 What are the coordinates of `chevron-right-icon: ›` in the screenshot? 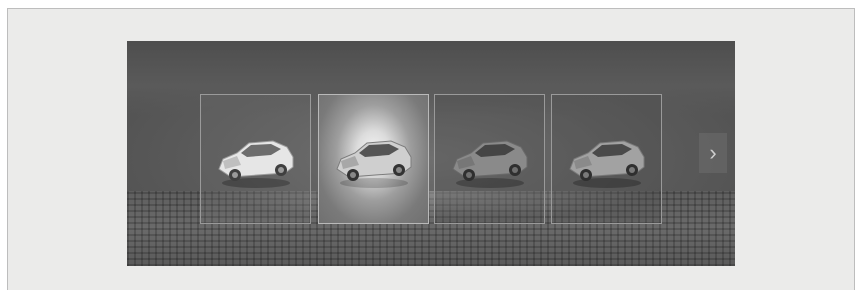 It's located at (713, 152).